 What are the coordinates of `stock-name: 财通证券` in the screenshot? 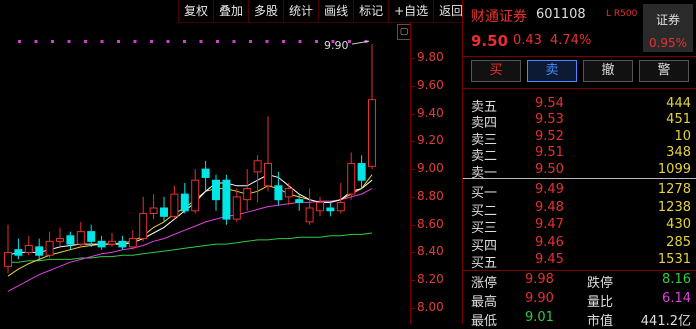 It's located at (499, 17).